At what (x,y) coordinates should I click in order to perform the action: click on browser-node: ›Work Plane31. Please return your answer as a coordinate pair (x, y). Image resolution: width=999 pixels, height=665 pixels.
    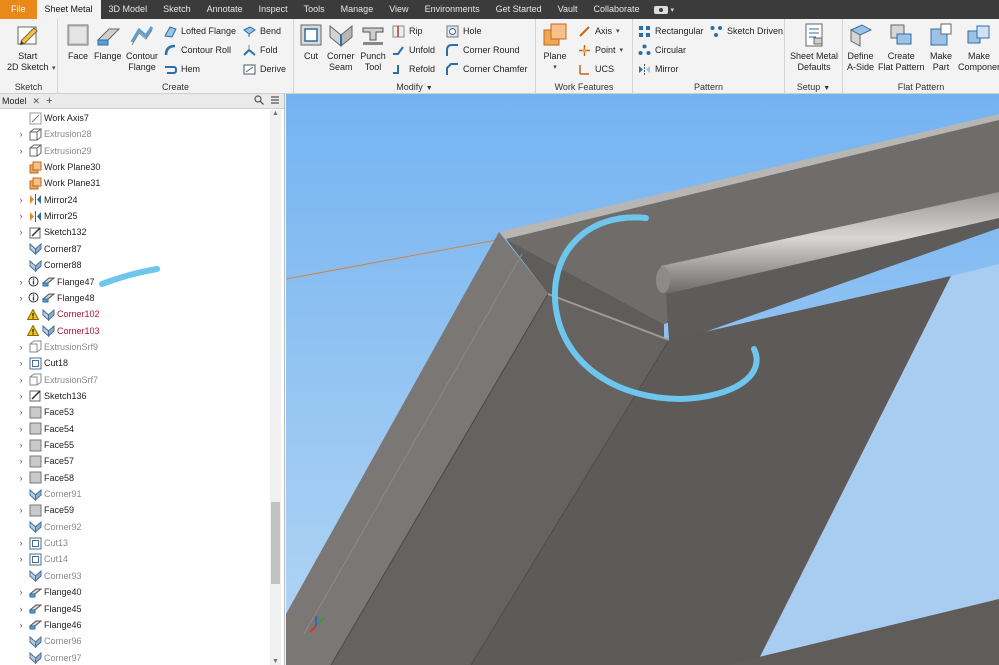
    Looking at the image, I should click on (50, 183).